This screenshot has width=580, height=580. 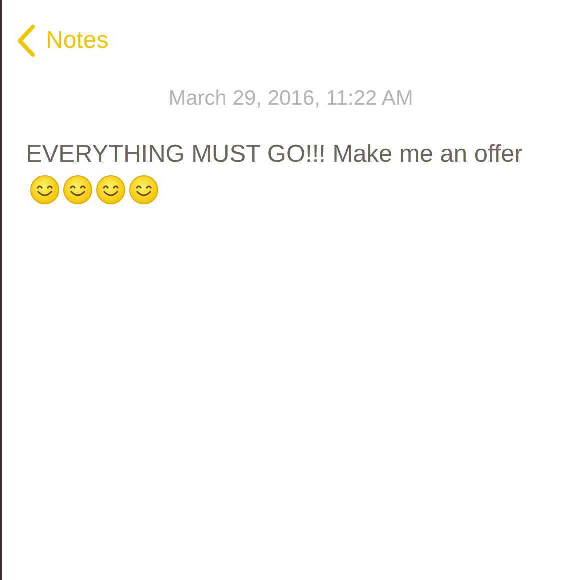 I want to click on note-text: EVERYTHING MUST GO!!! Make me an offer, so click(x=274, y=155).